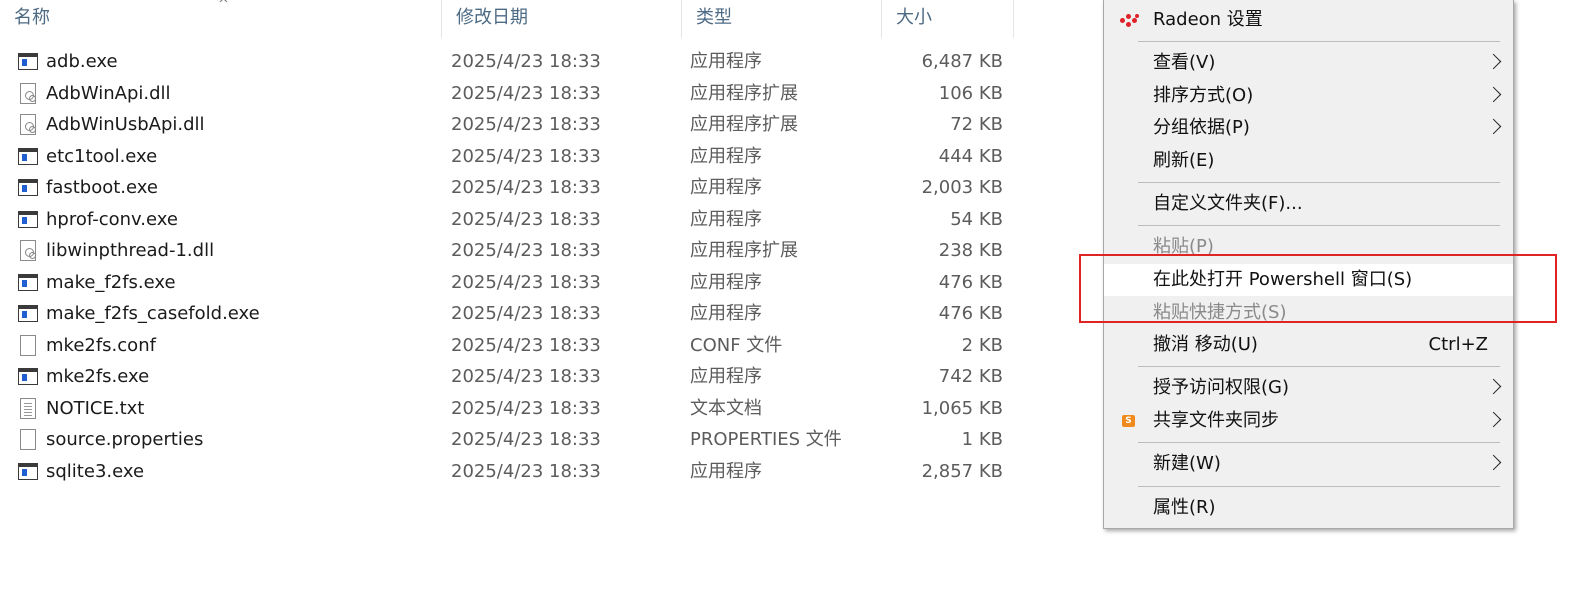 Image resolution: width=1591 pixels, height=605 pixels. I want to click on menu-item-label: 分组依据(P), so click(1201, 127).